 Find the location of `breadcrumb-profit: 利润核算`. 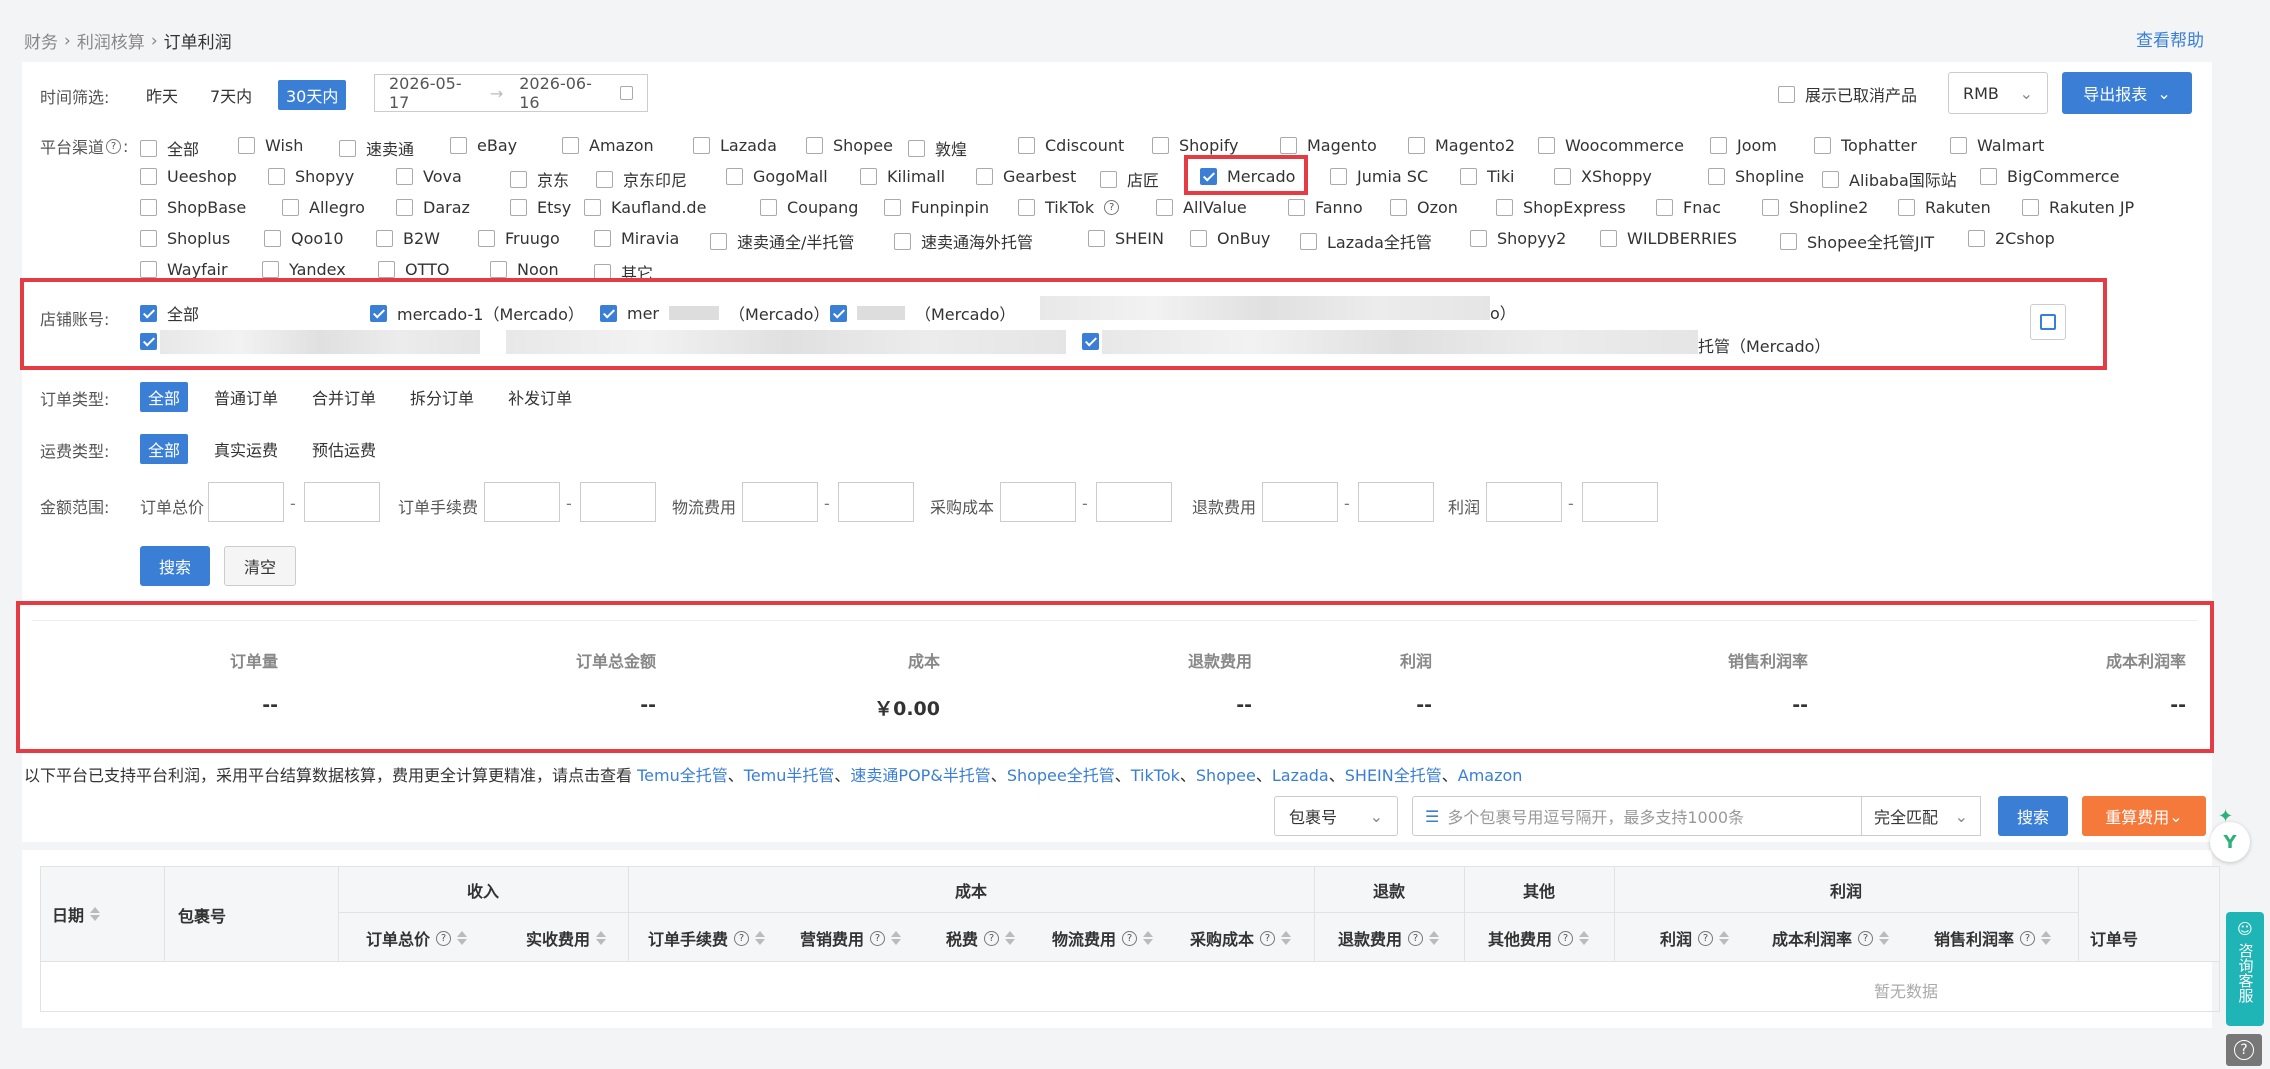

breadcrumb-profit: 利润核算 is located at coordinates (111, 40).